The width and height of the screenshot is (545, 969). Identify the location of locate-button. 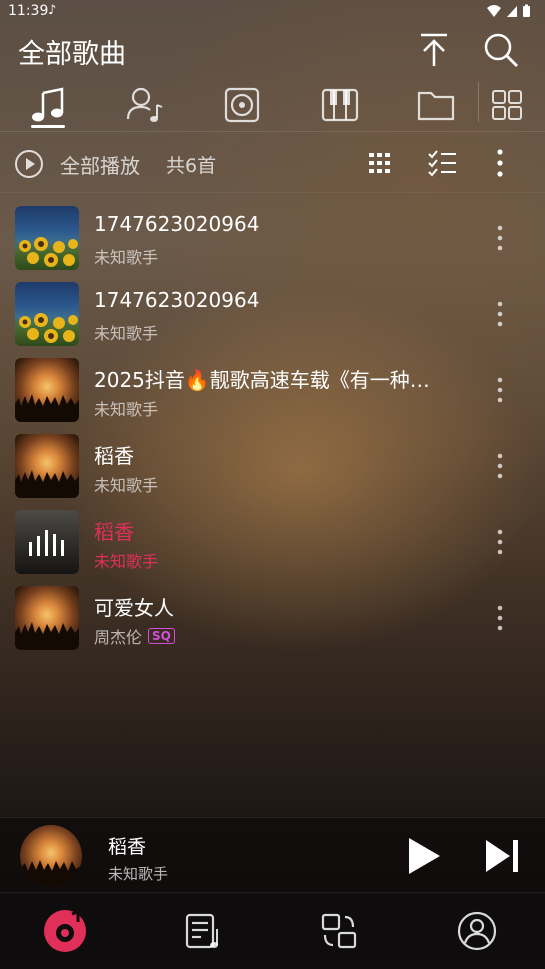
(380, 163).